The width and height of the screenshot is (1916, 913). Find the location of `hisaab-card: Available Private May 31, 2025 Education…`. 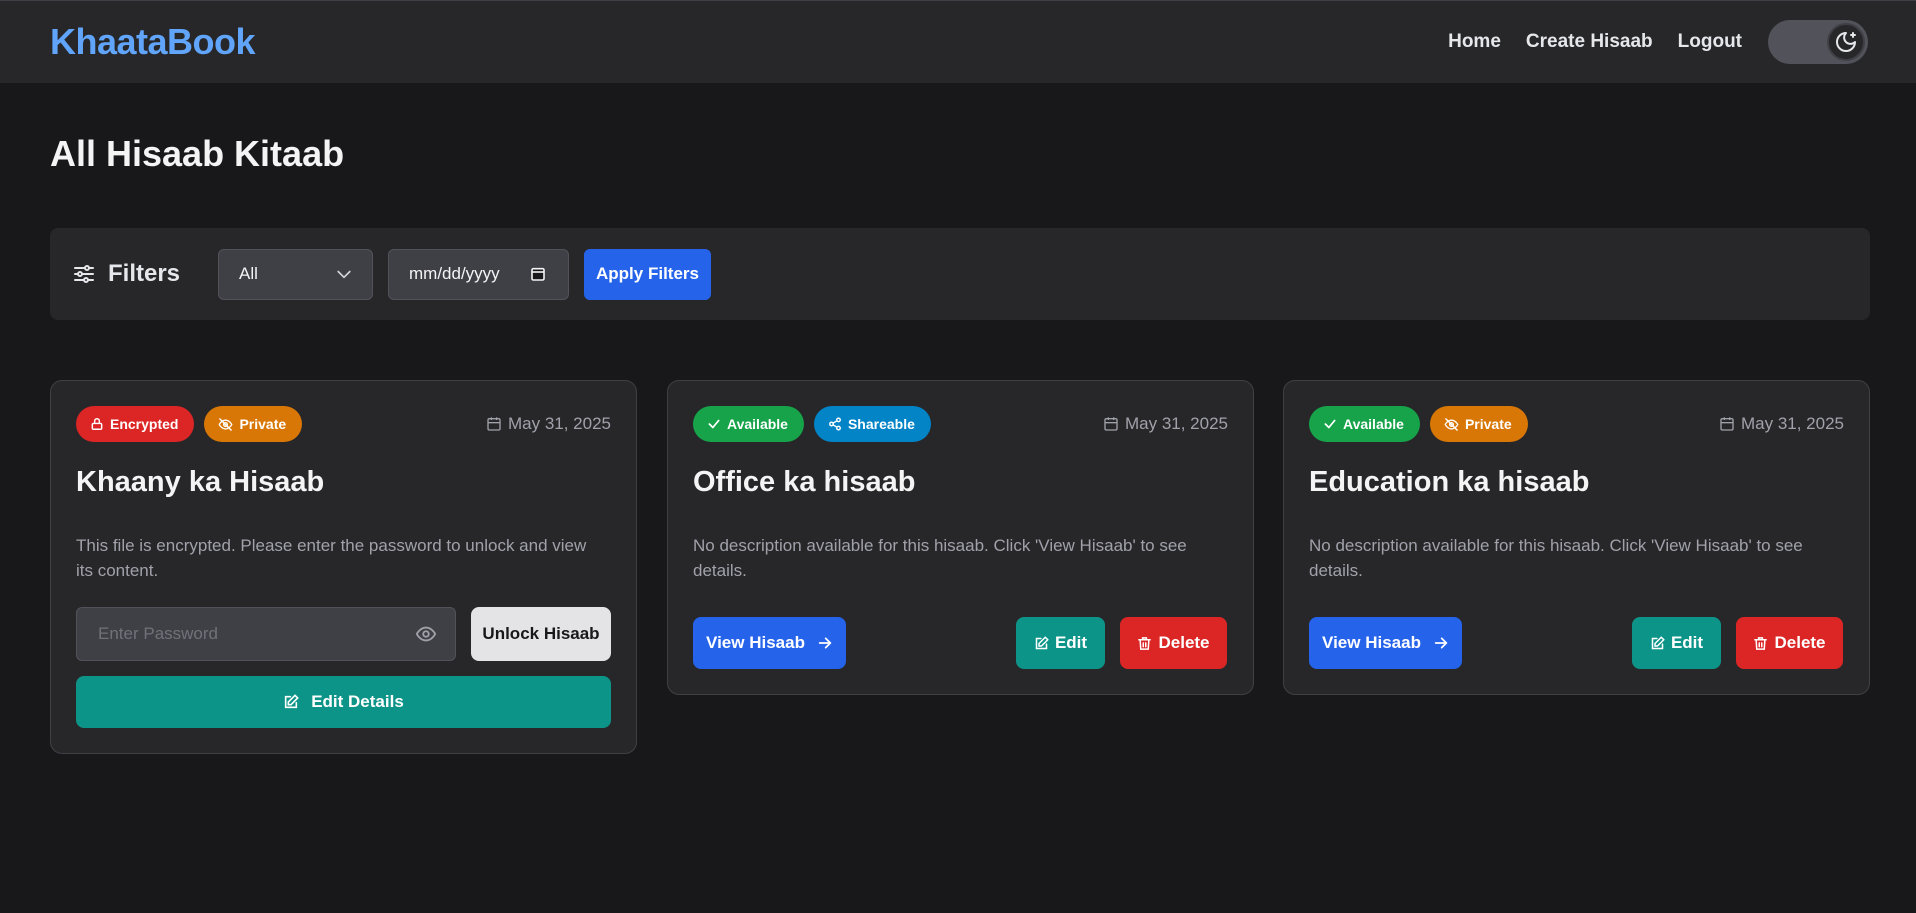

hisaab-card: Available Private May 31, 2025 Education… is located at coordinates (1576, 537).